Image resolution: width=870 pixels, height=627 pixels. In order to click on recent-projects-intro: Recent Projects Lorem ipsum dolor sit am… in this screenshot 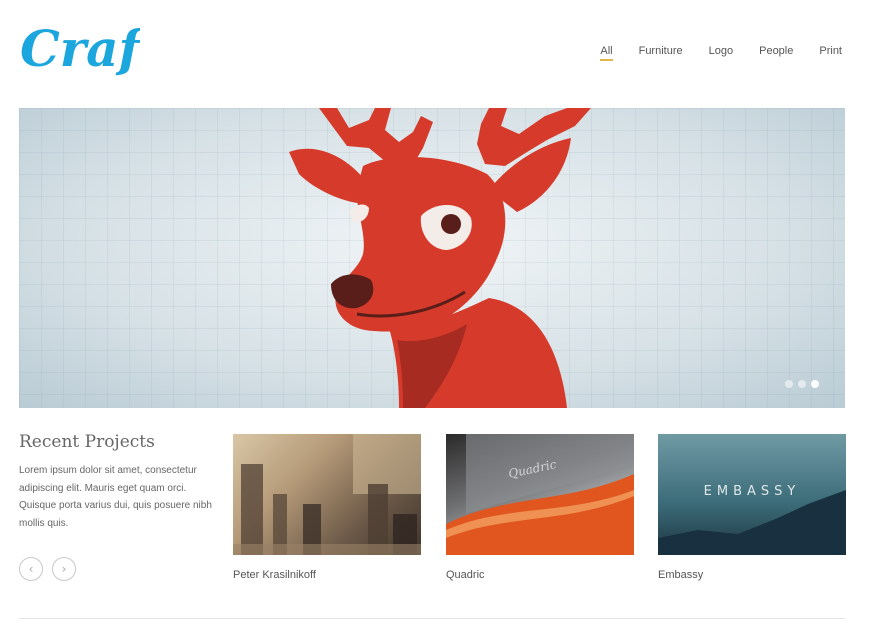, I will do `click(116, 482)`.